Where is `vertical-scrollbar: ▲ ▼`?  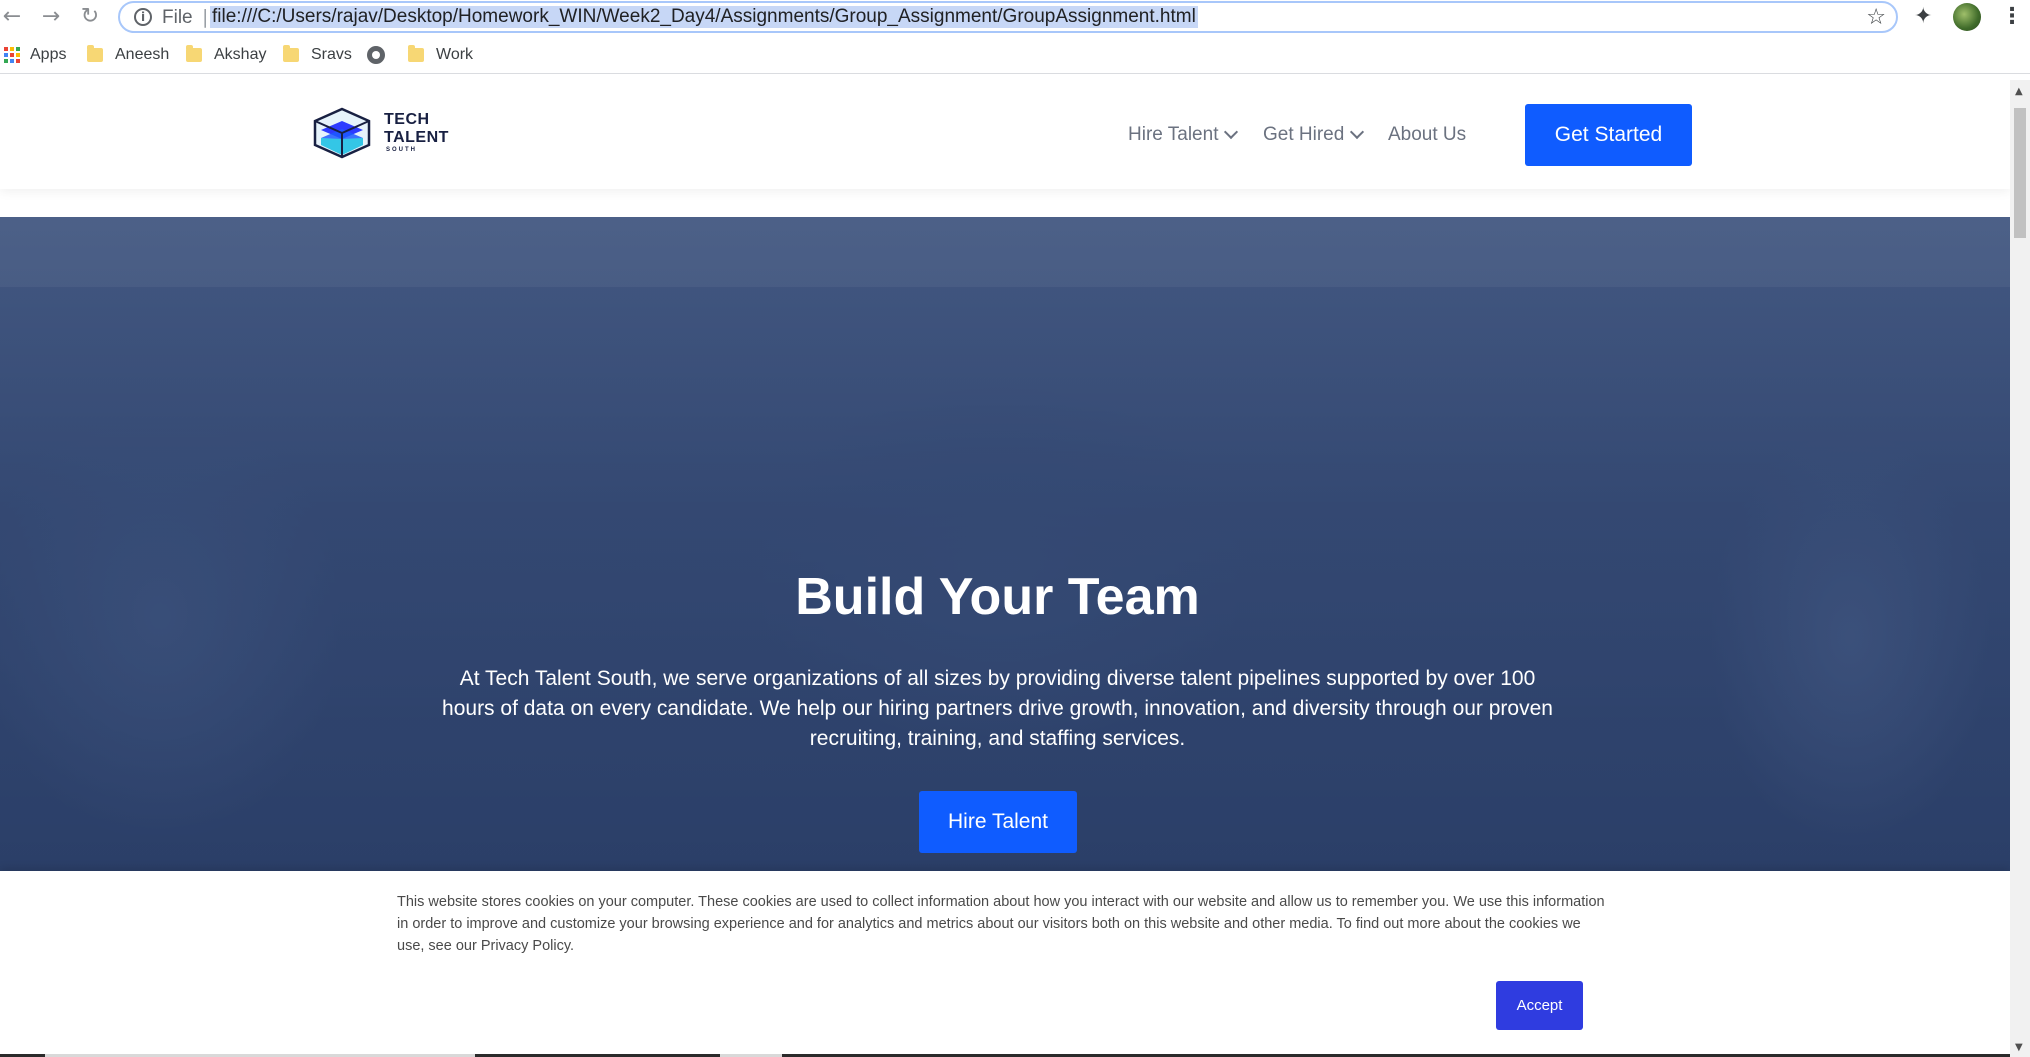 vertical-scrollbar: ▲ ▼ is located at coordinates (2020, 568).